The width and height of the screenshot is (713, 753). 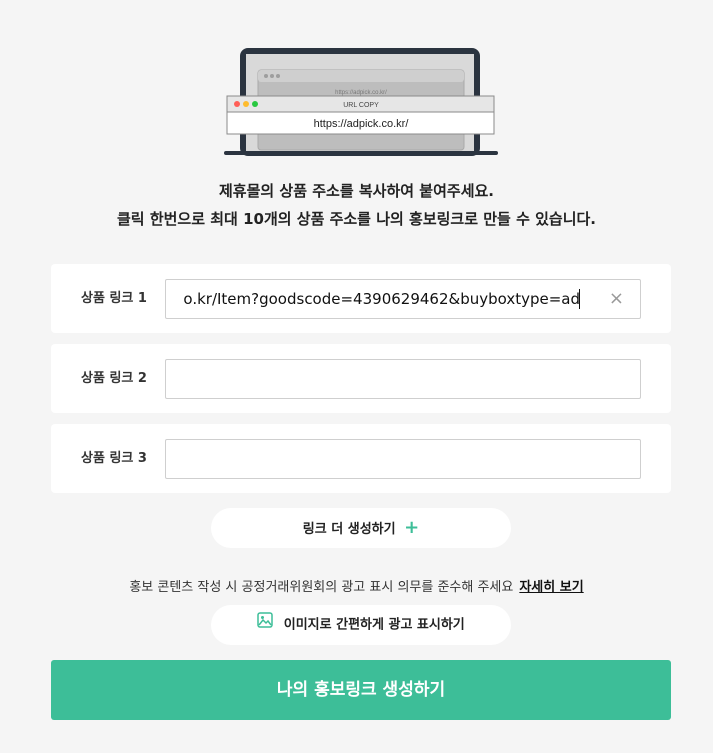 What do you see at coordinates (361, 93) in the screenshot?
I see `back-window-url: https://adpick.co.kr/` at bounding box center [361, 93].